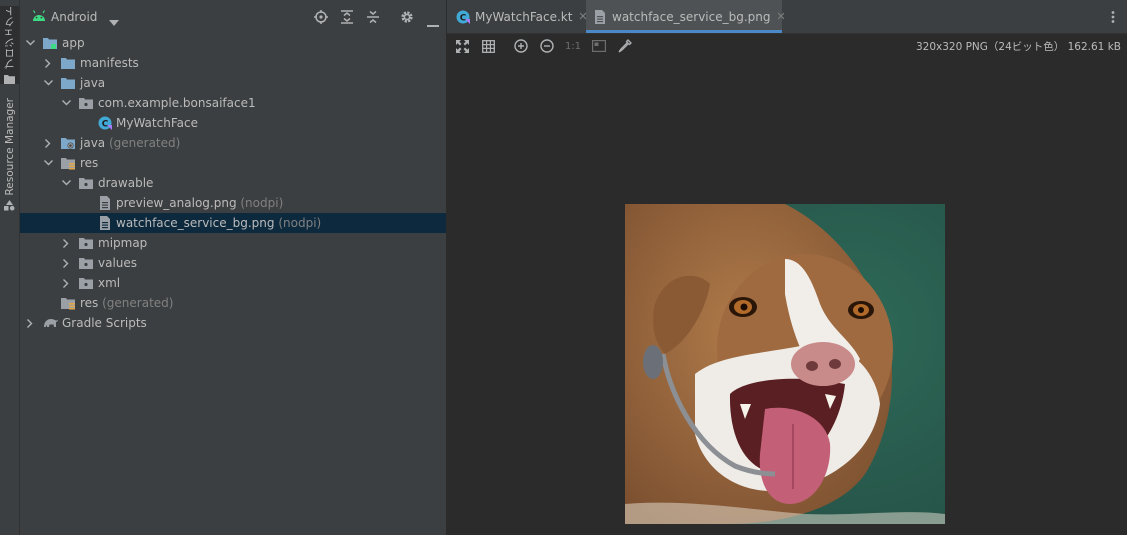 The image size is (1127, 535). What do you see at coordinates (573, 46) in the screenshot?
I see `actual-size-button: 1:1` at bounding box center [573, 46].